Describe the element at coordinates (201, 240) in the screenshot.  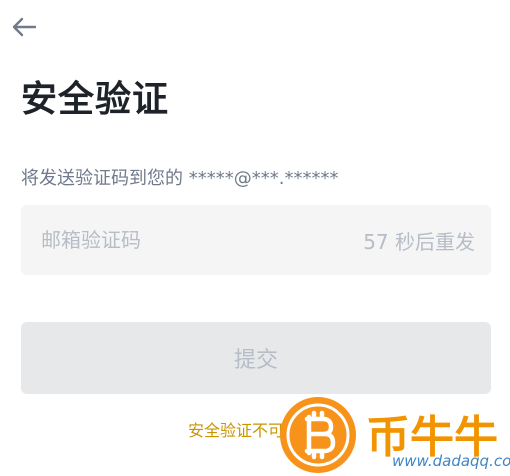
I see `email-code-input` at that location.